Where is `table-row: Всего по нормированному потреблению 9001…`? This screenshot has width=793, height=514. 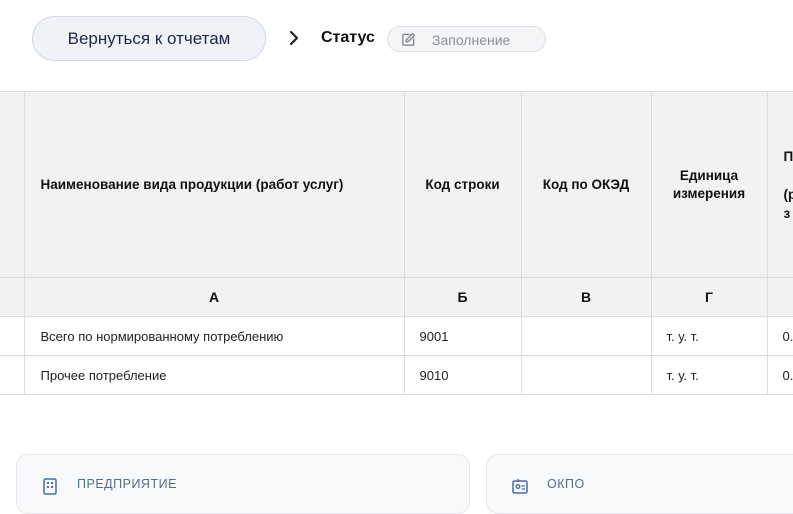
table-row: Всего по нормированному потреблению 9001… is located at coordinates (396, 336).